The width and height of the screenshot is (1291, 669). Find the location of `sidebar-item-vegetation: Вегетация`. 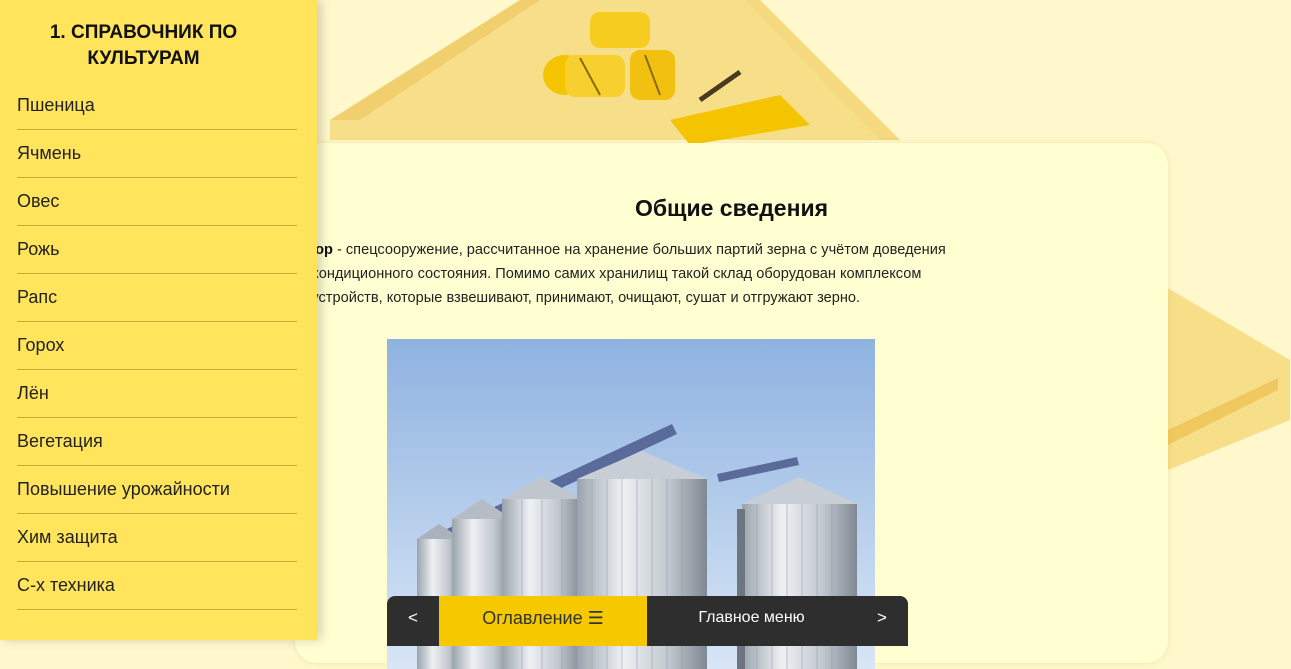

sidebar-item-vegetation: Вегетация is located at coordinates (157, 442).